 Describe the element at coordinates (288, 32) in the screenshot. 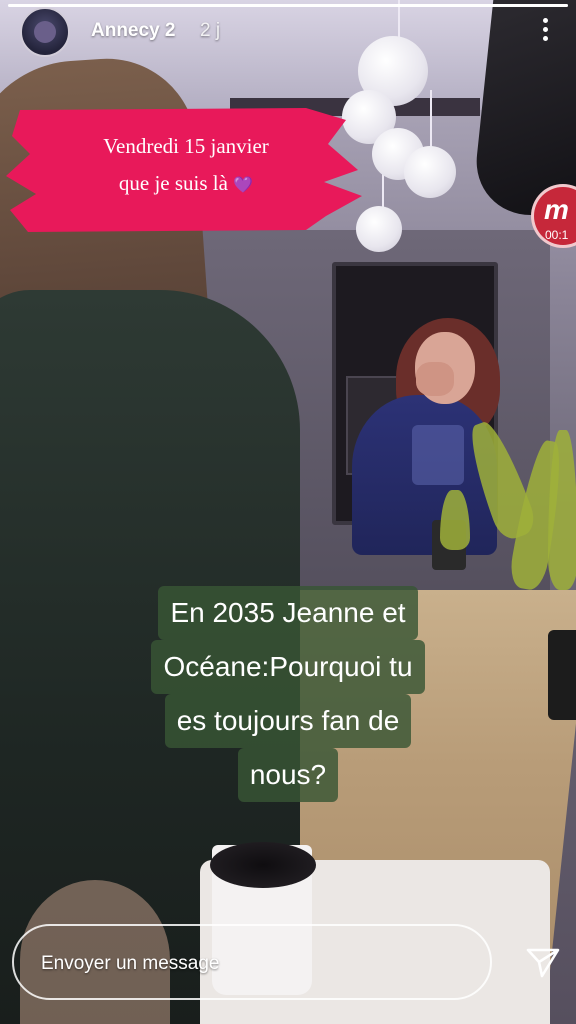

I see `story-header: Annecy 2 2 j` at that location.